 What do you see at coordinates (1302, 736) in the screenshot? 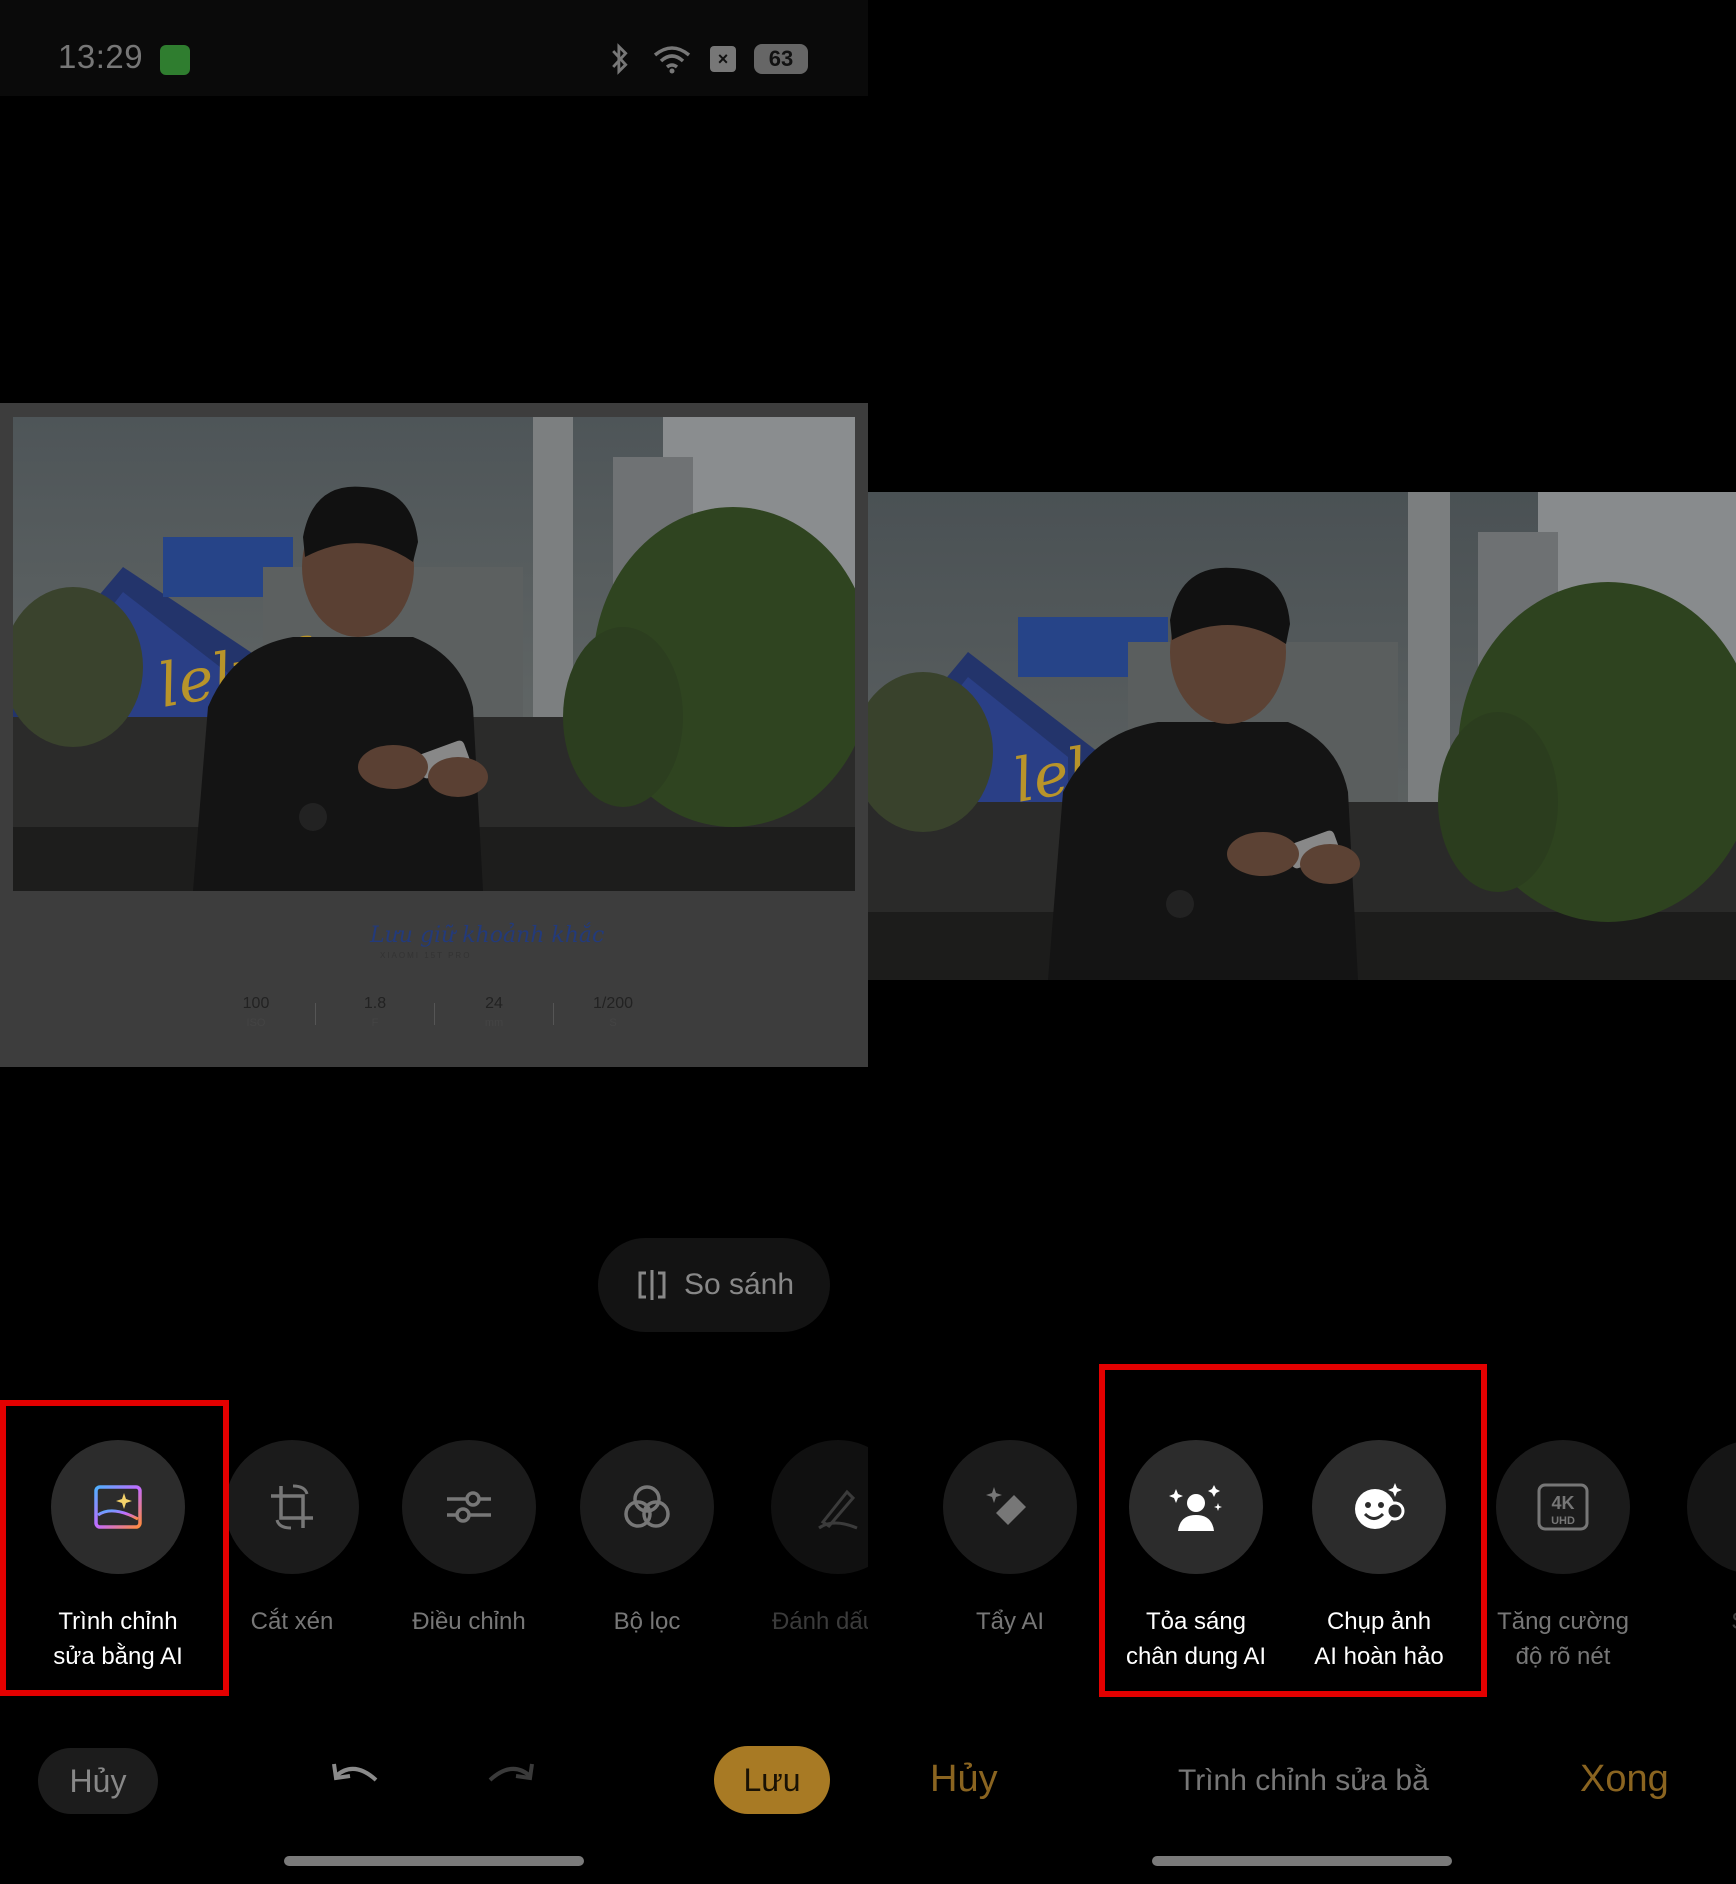
I see `ai-preview-photo: lekof` at bounding box center [1302, 736].